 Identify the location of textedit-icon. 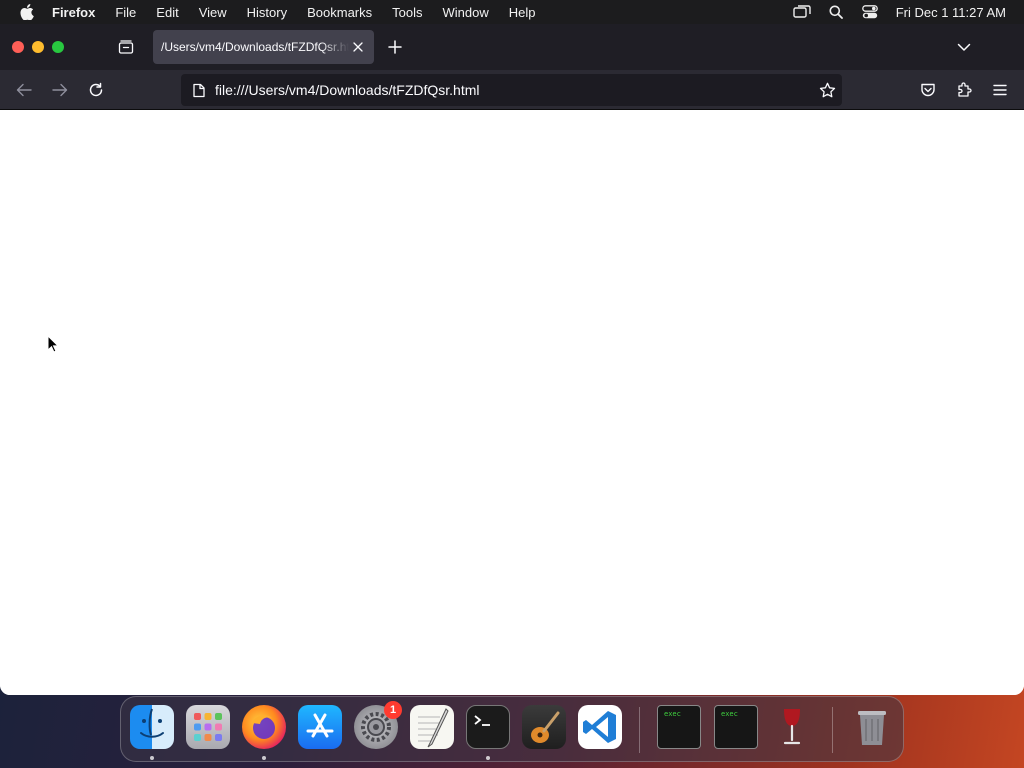
(432, 727).